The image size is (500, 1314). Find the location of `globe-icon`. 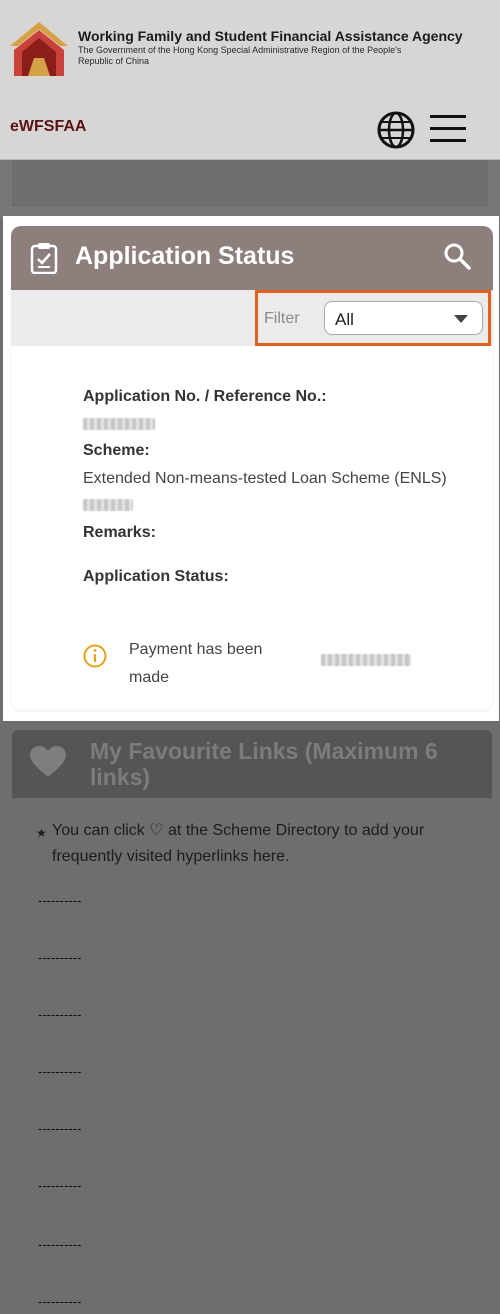

globe-icon is located at coordinates (396, 130).